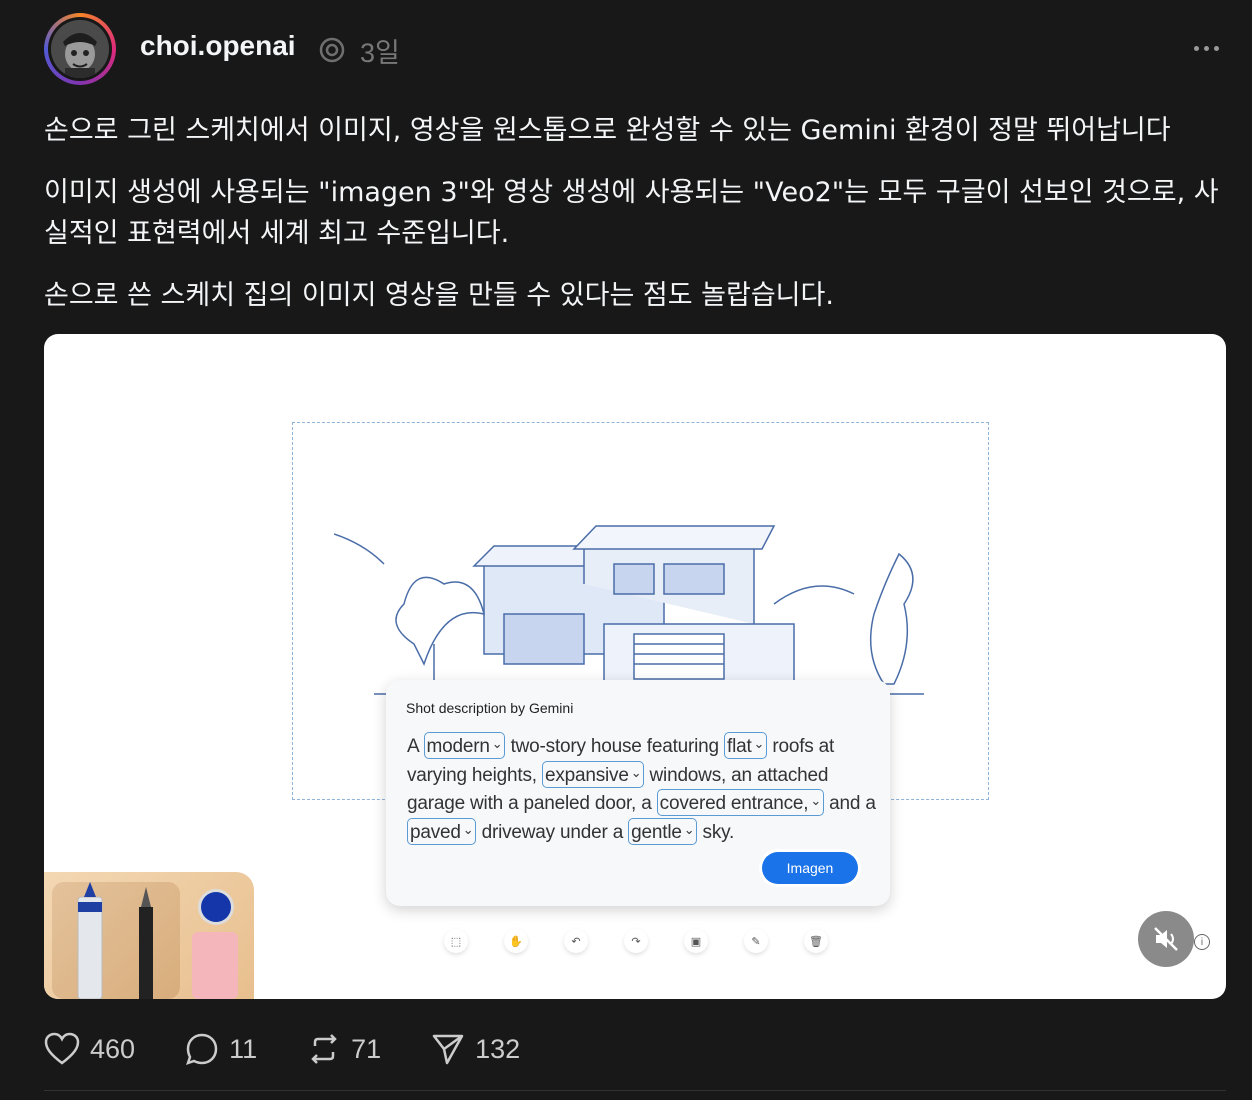 This screenshot has height=1100, width=1252. What do you see at coordinates (852, 803) in the screenshot?
I see `description-text-segment: and a` at bounding box center [852, 803].